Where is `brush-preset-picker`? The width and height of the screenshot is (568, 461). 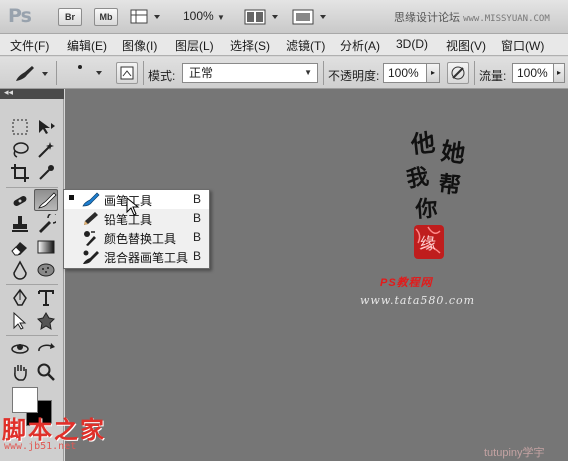
brush-preset-picker is located at coordinates (86, 73).